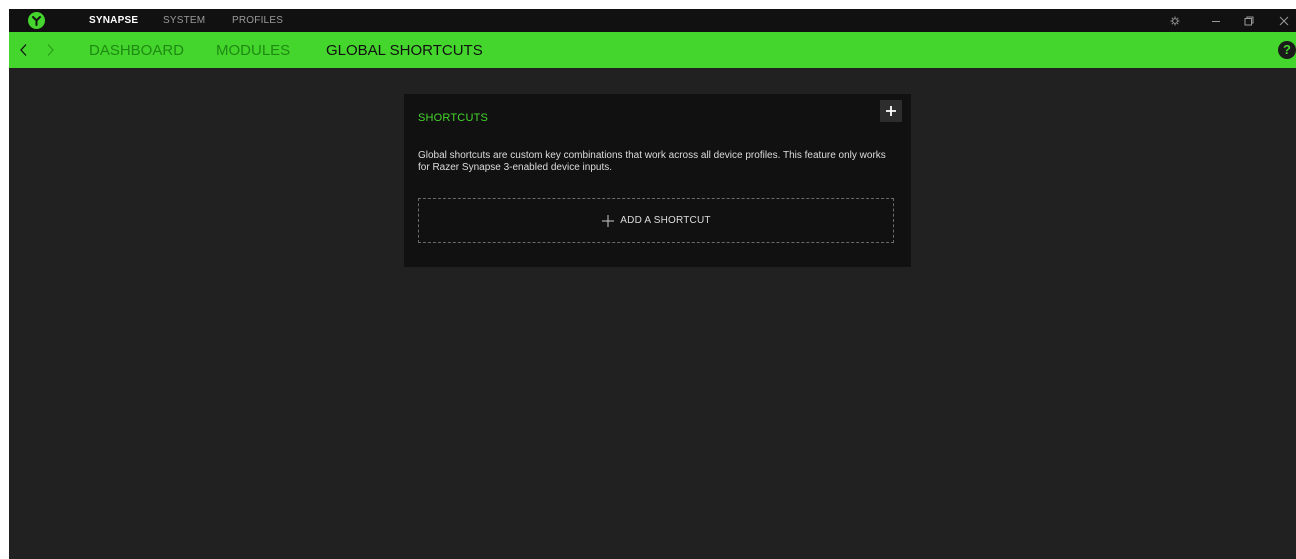 This screenshot has width=1296, height=559. I want to click on tab-dashboard: DASHBOARD, so click(136, 50).